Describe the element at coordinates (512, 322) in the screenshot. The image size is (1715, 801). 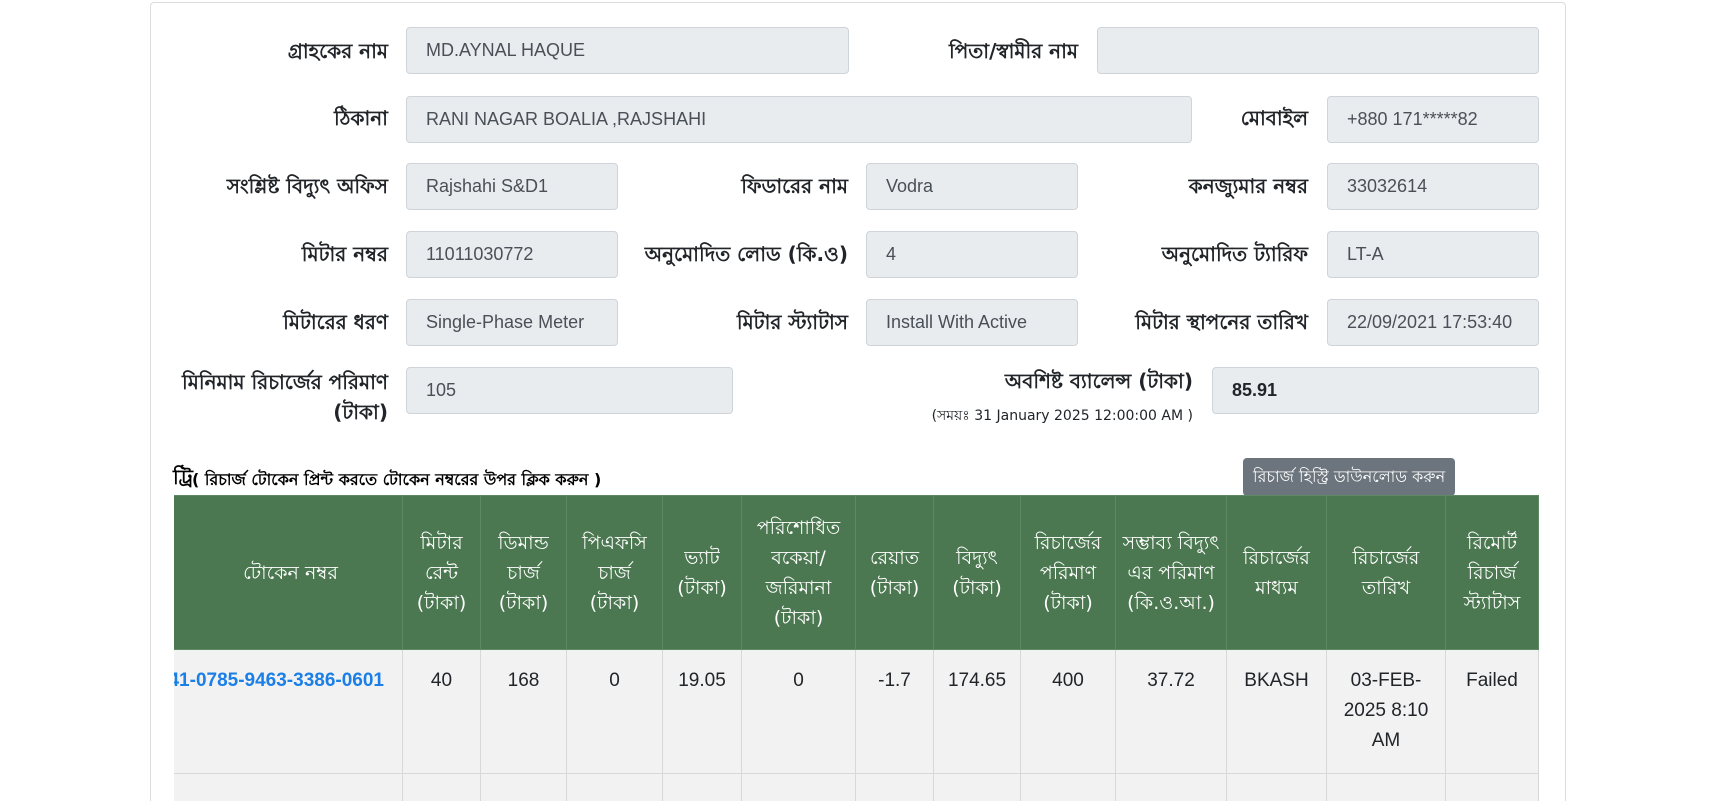
I see `meter-type-field: Single-Phase Meter` at that location.